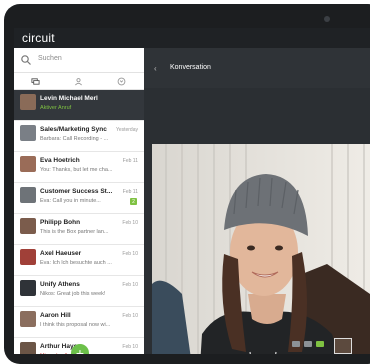 The height and width of the screenshot is (364, 370). I want to click on unread-badge: 2, so click(133, 201).